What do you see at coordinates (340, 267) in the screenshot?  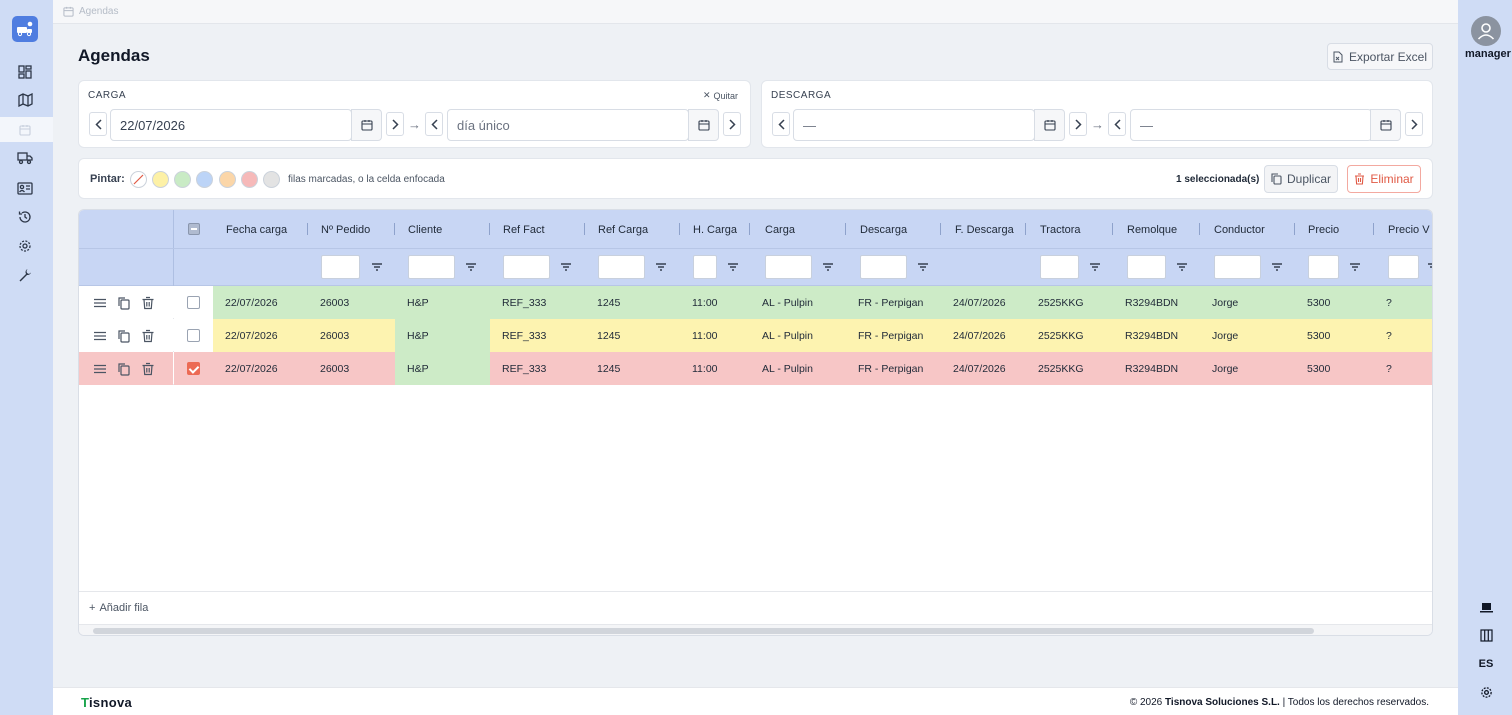 I see `filter-input-pedido` at bounding box center [340, 267].